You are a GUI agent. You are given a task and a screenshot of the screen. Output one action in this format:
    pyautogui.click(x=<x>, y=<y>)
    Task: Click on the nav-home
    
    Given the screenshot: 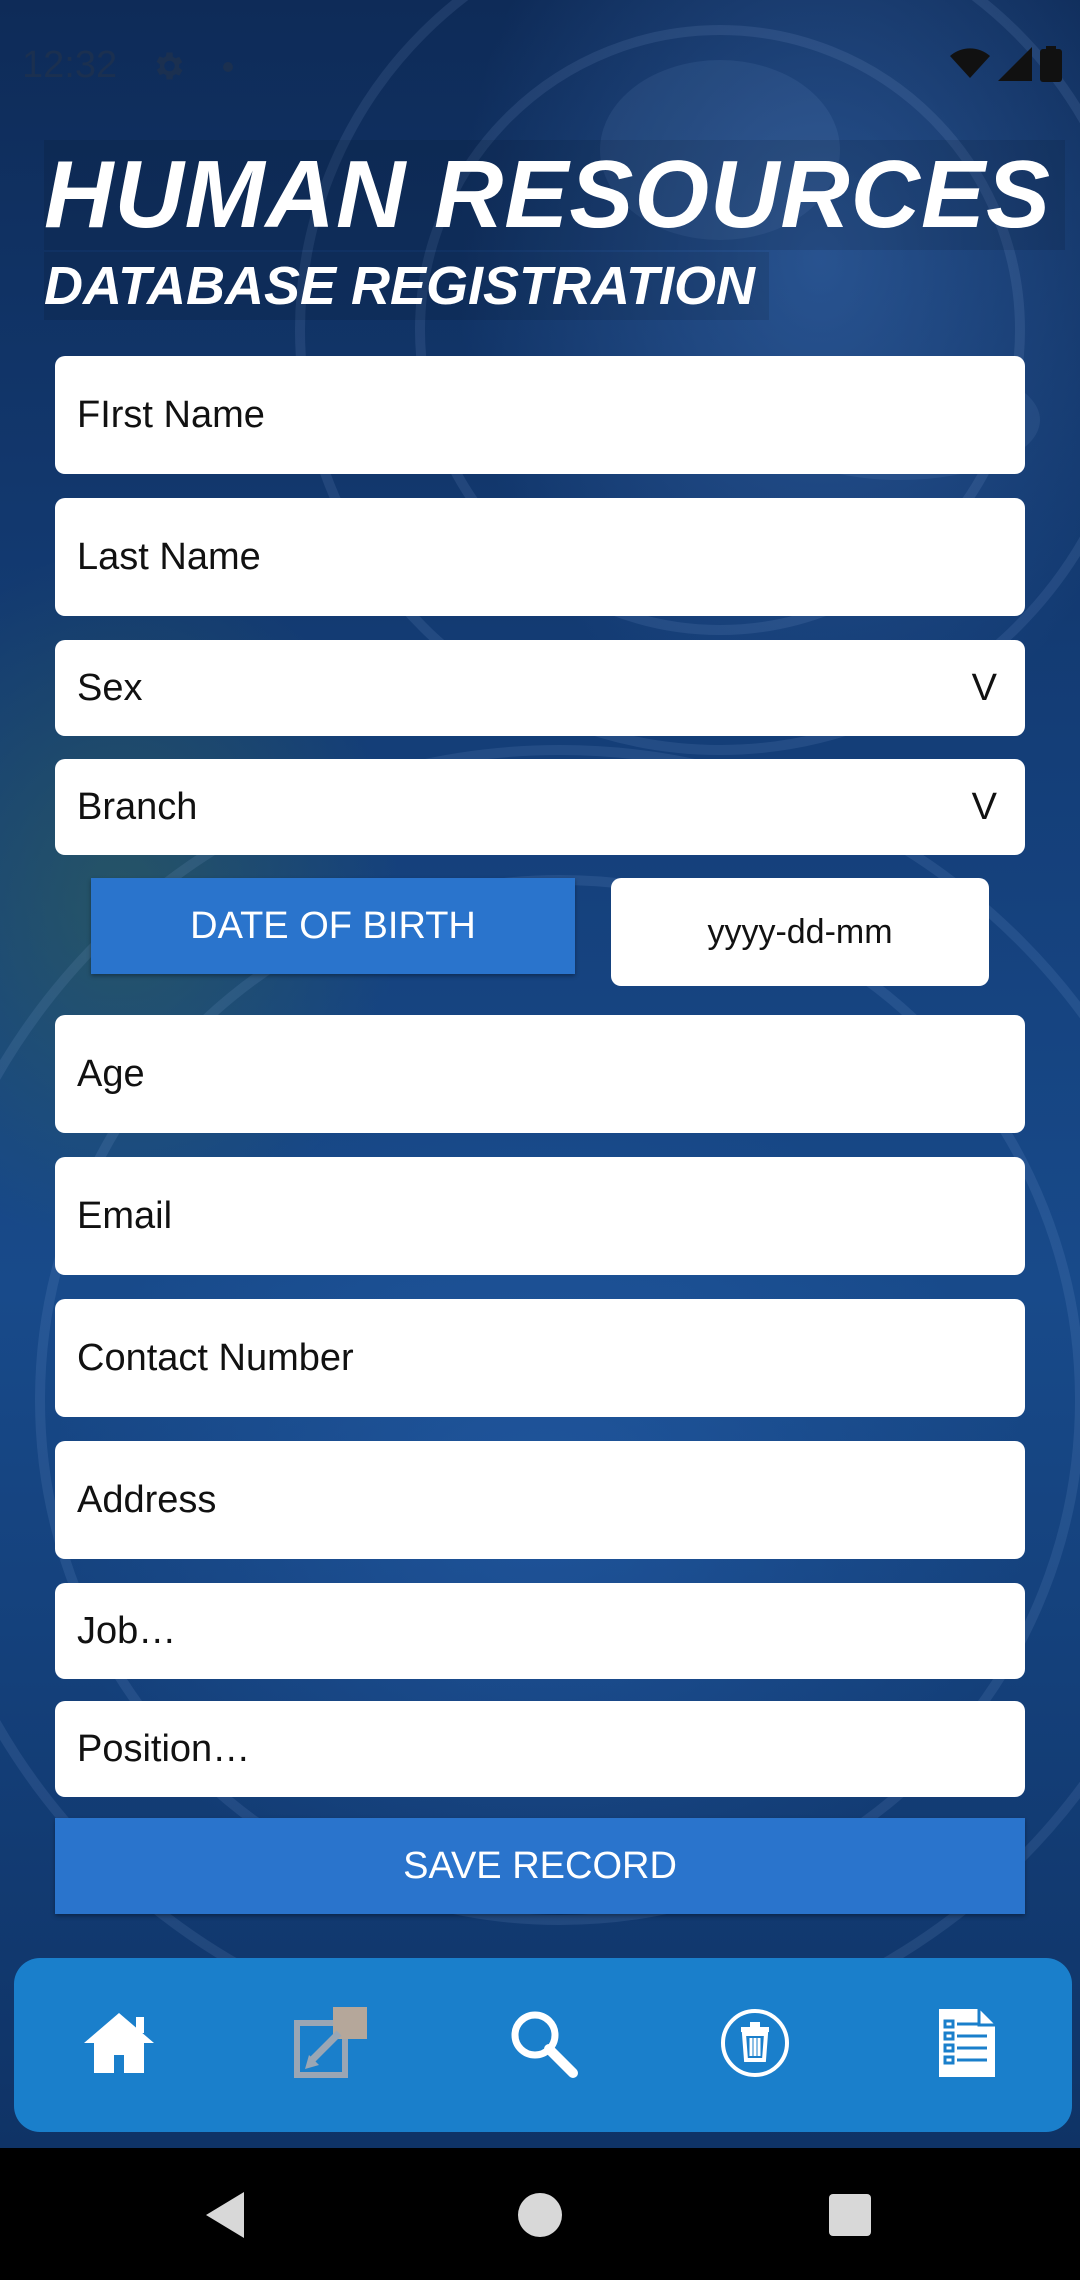 What is the action you would take?
    pyautogui.click(x=119, y=2045)
    